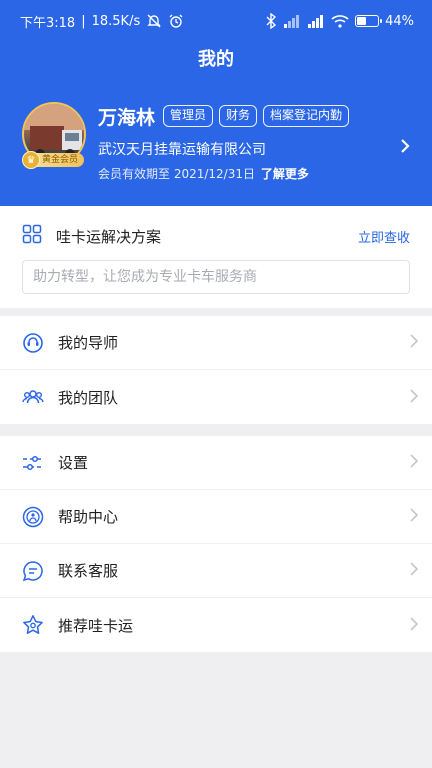 This screenshot has height=768, width=432. I want to click on user-name: 万海林, so click(127, 117).